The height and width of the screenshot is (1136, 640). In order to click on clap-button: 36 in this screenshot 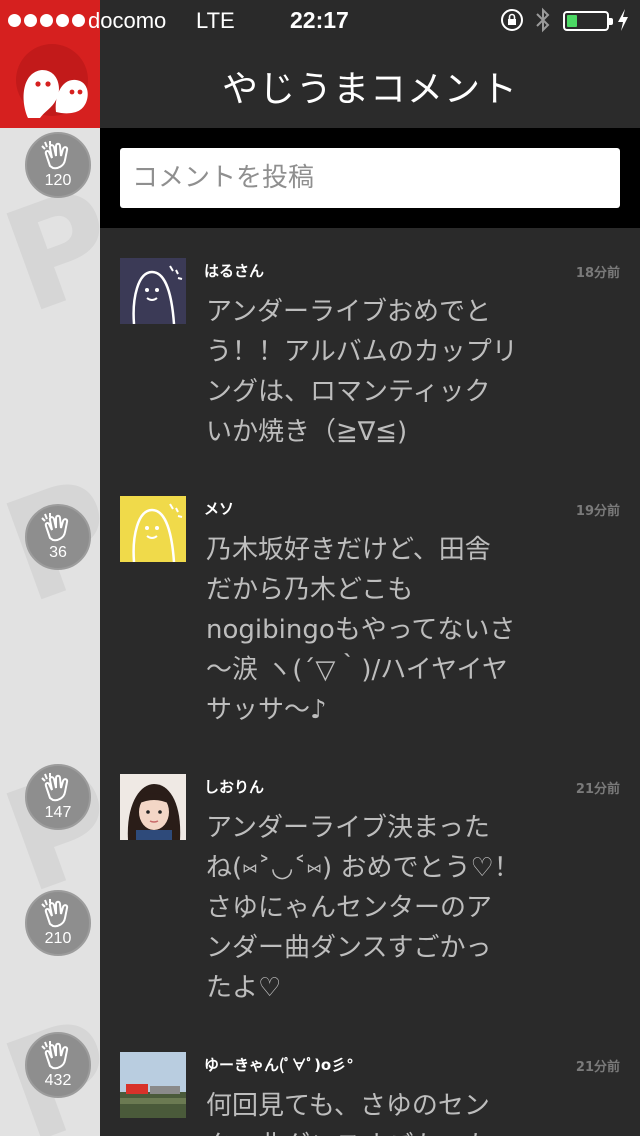, I will do `click(58, 537)`.